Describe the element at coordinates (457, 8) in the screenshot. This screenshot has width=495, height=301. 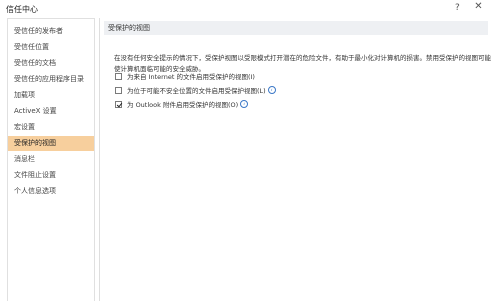
I see `help-button: ?` at that location.